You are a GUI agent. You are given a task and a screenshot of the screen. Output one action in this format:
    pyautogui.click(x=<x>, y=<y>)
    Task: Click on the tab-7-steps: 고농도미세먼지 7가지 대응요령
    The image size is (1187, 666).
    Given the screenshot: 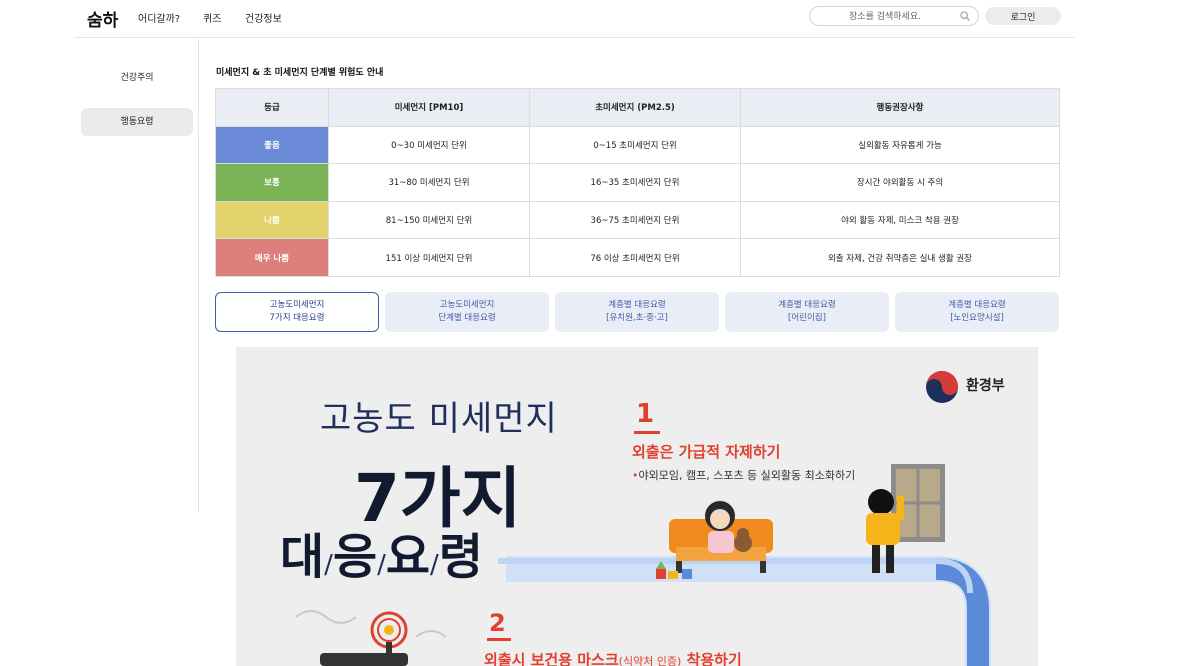 What is the action you would take?
    pyautogui.click(x=297, y=312)
    